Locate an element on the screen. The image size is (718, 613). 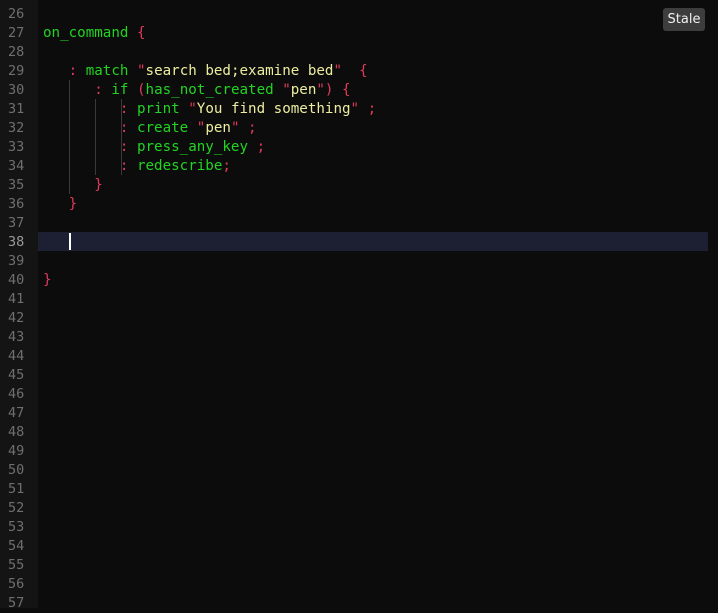
line-number: 36 is located at coordinates (16, 203).